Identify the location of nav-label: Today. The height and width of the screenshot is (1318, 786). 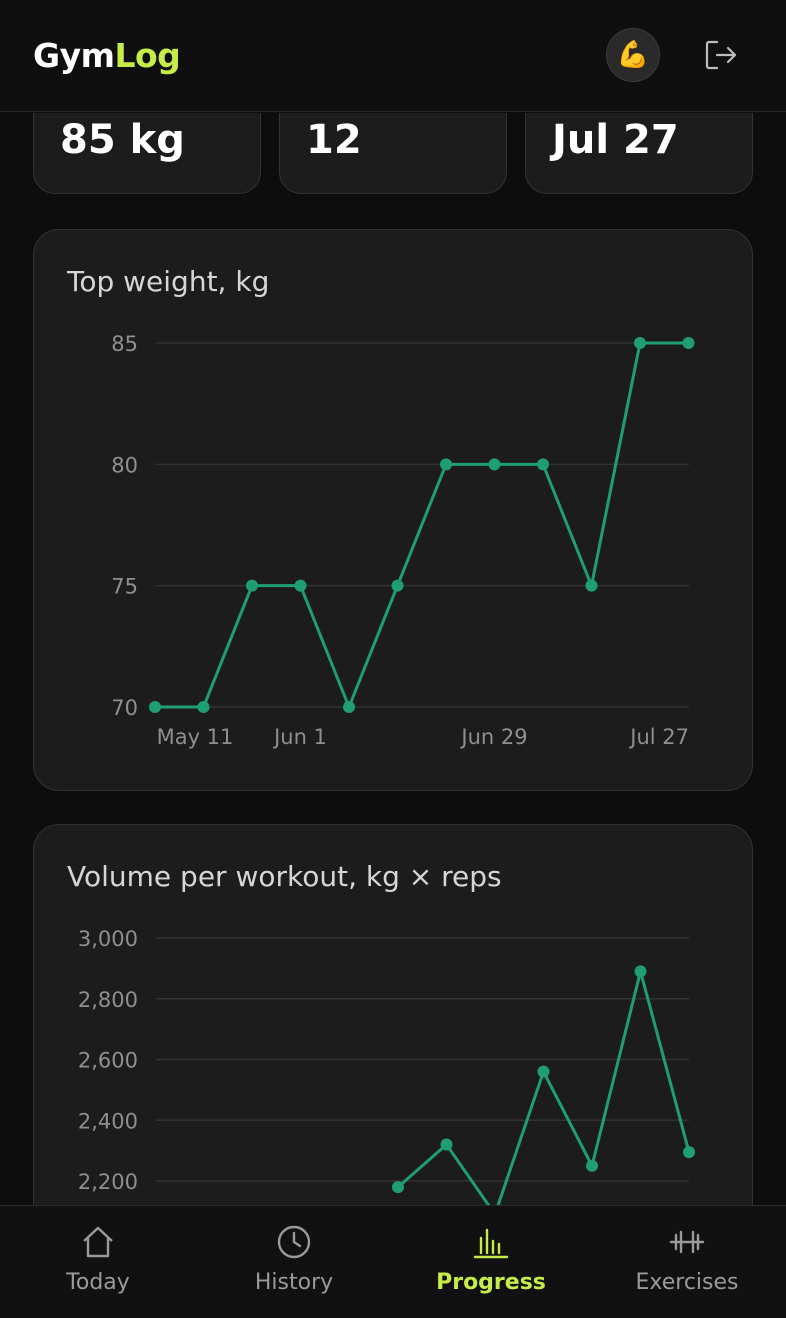
(98, 1282).